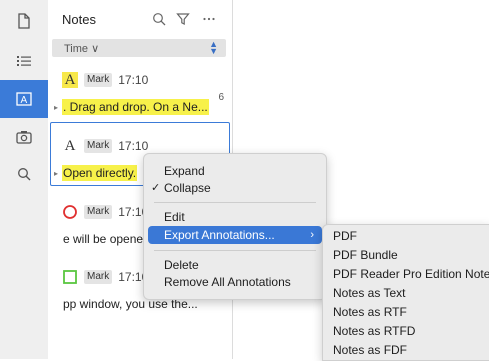  Describe the element at coordinates (24, 61) in the screenshot. I see `list-icon` at that location.